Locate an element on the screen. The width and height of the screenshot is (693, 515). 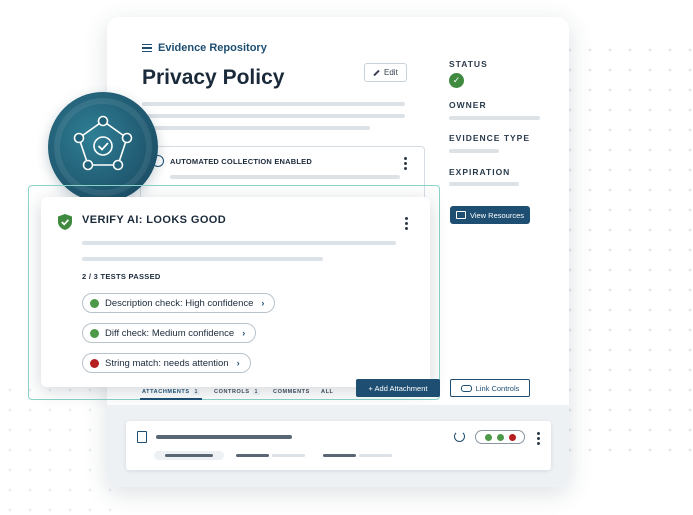
active-tab-indicator is located at coordinates (171, 399).